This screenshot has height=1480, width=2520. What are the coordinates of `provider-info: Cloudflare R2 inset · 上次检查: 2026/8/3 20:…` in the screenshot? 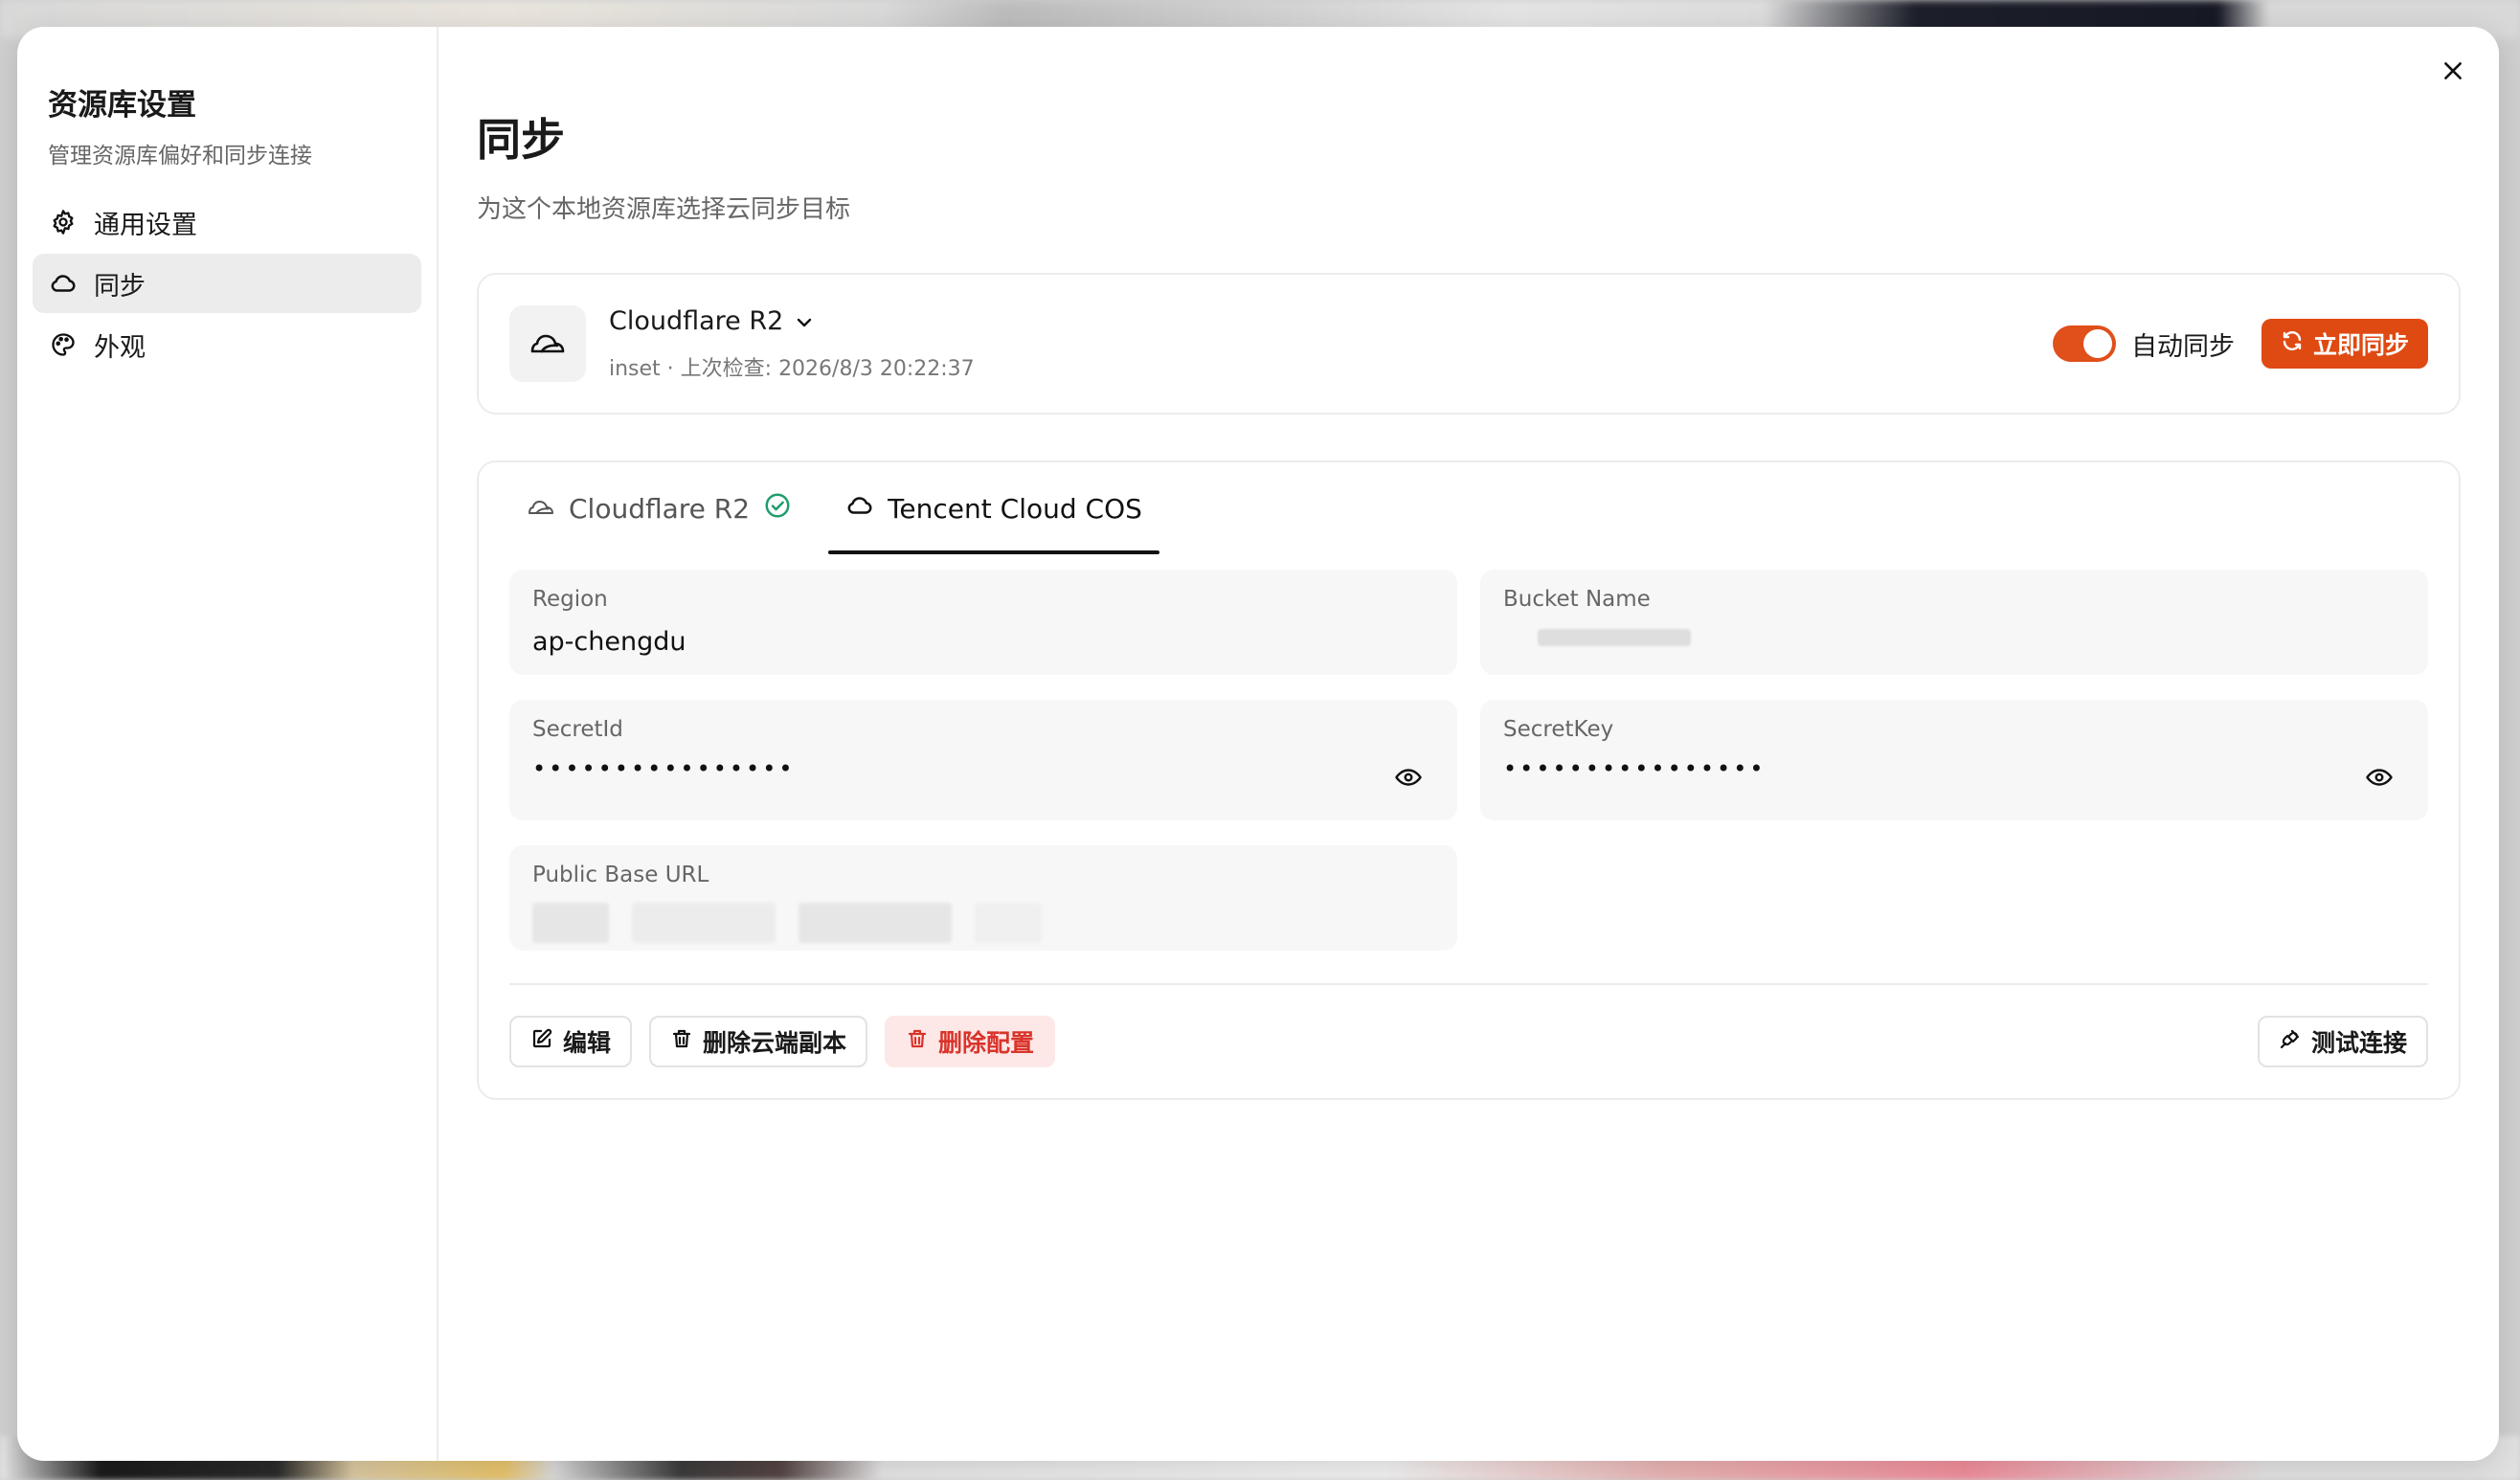 It's located at (792, 344).